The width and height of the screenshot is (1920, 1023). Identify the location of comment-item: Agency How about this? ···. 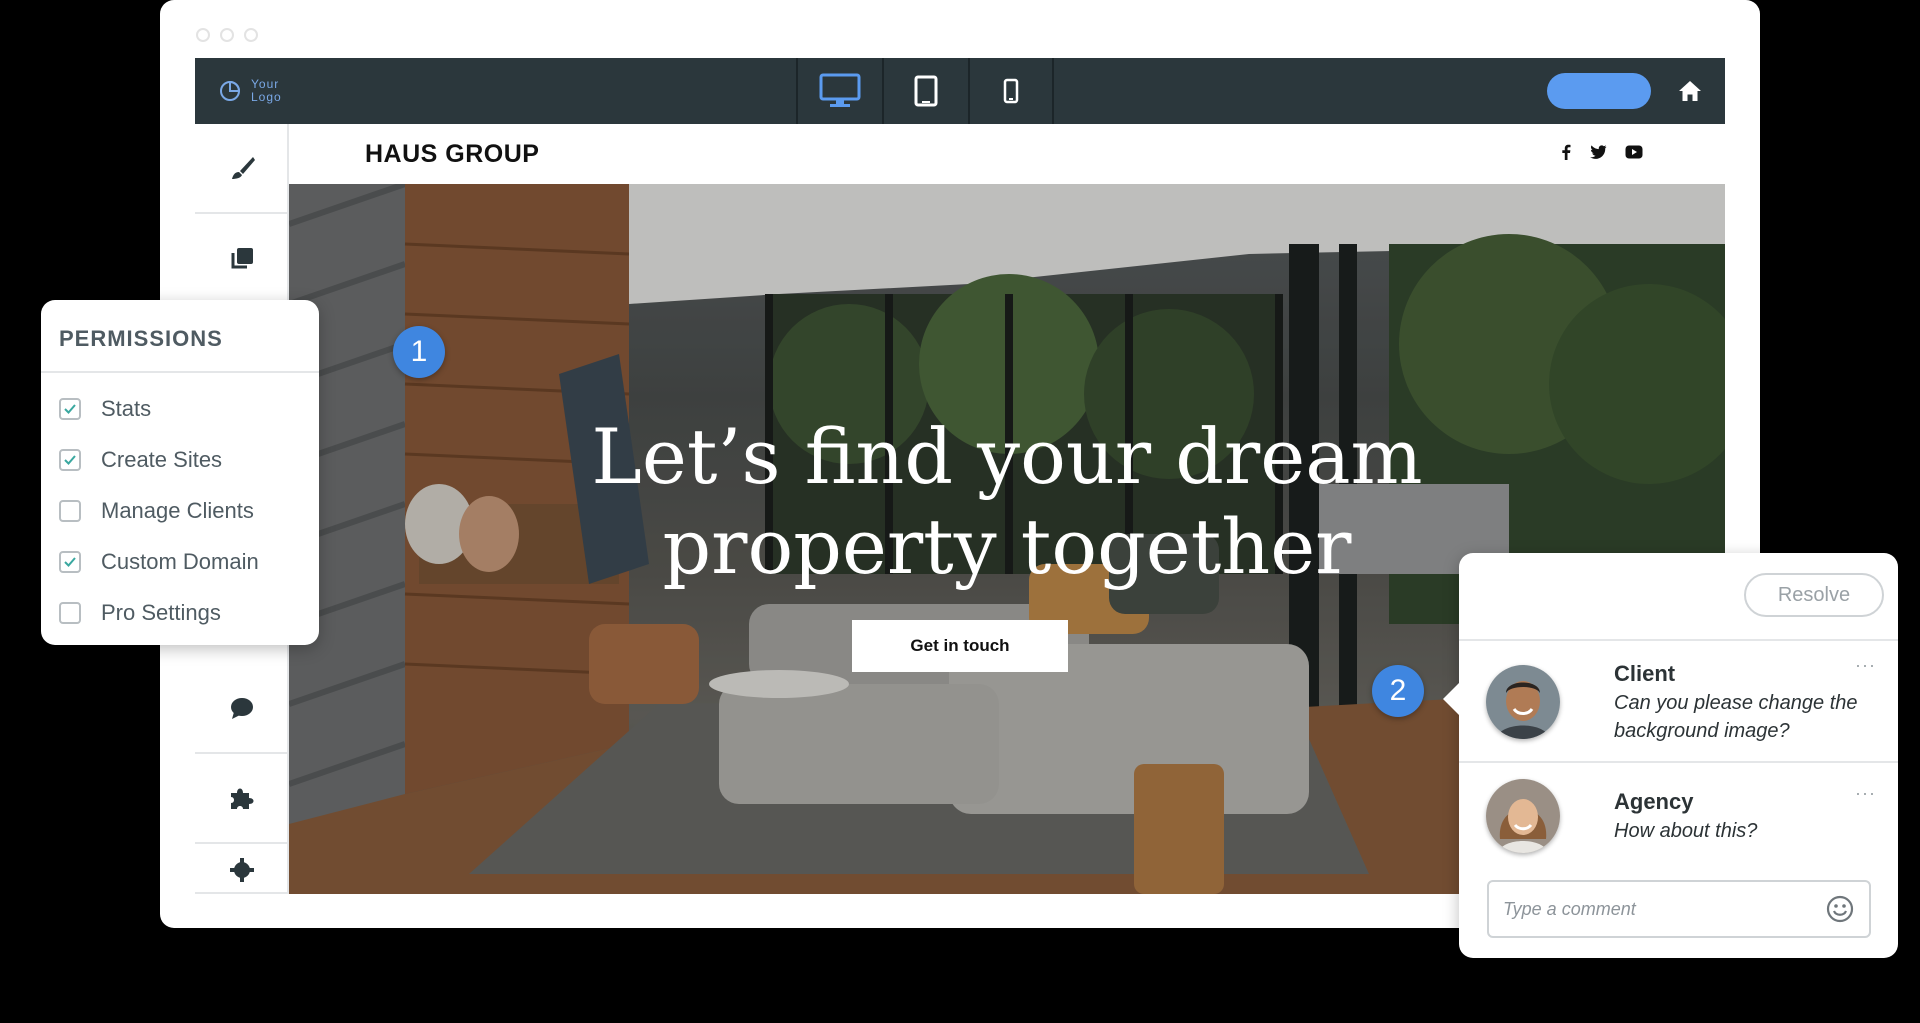
(1678, 816).